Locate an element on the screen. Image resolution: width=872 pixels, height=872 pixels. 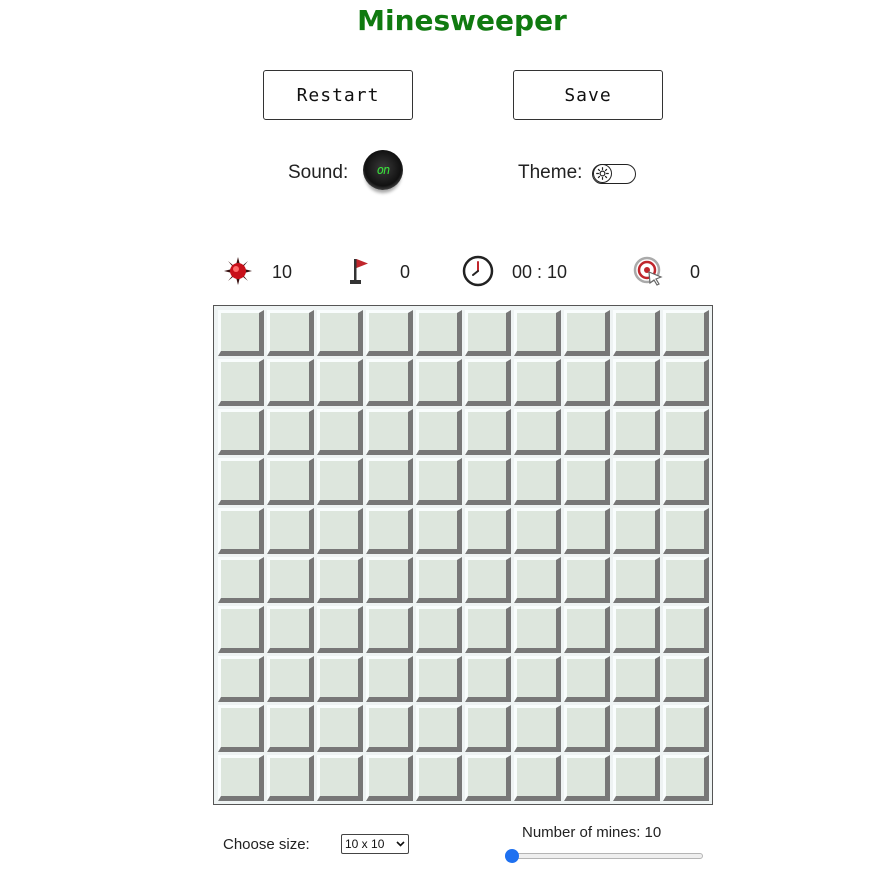
size-select: 10 x 10 is located at coordinates (375, 844).